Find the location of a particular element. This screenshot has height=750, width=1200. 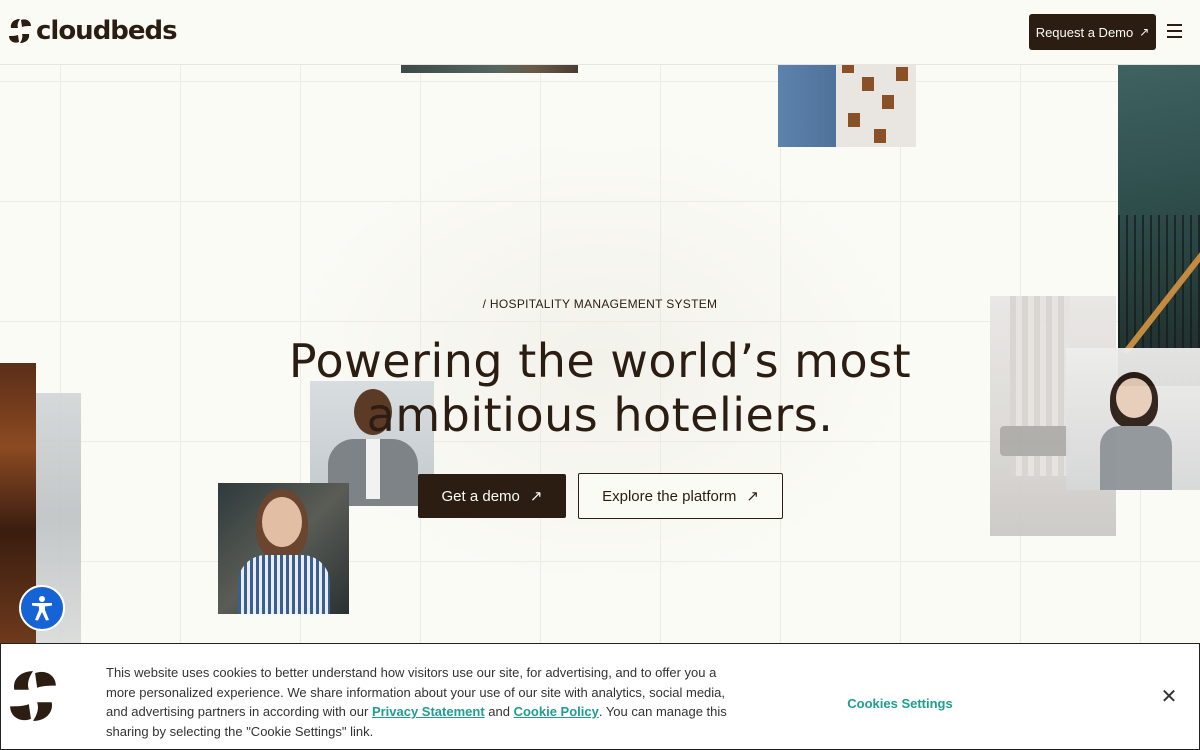

close-icon: ✕ is located at coordinates (1169, 696).